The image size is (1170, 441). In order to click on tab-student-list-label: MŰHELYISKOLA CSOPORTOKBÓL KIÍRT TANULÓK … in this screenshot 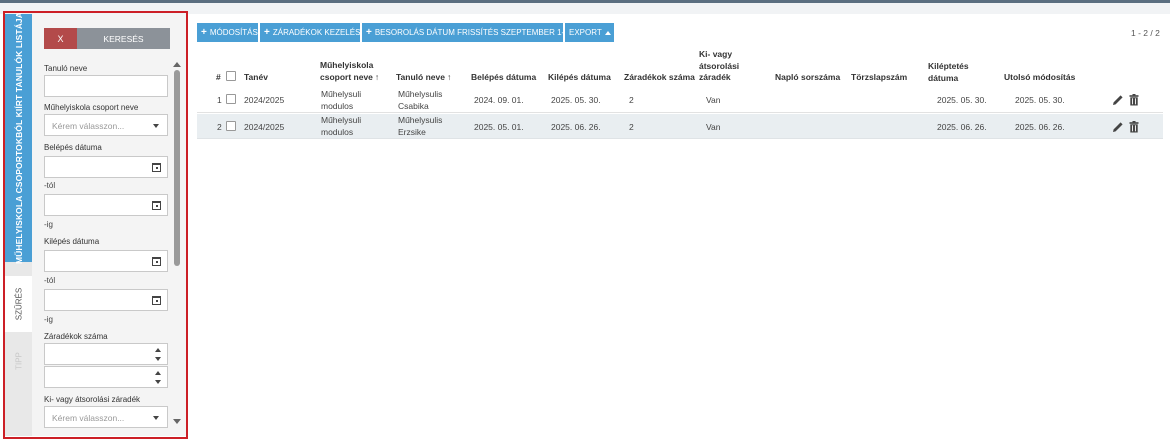, I will do `click(18, 138)`.